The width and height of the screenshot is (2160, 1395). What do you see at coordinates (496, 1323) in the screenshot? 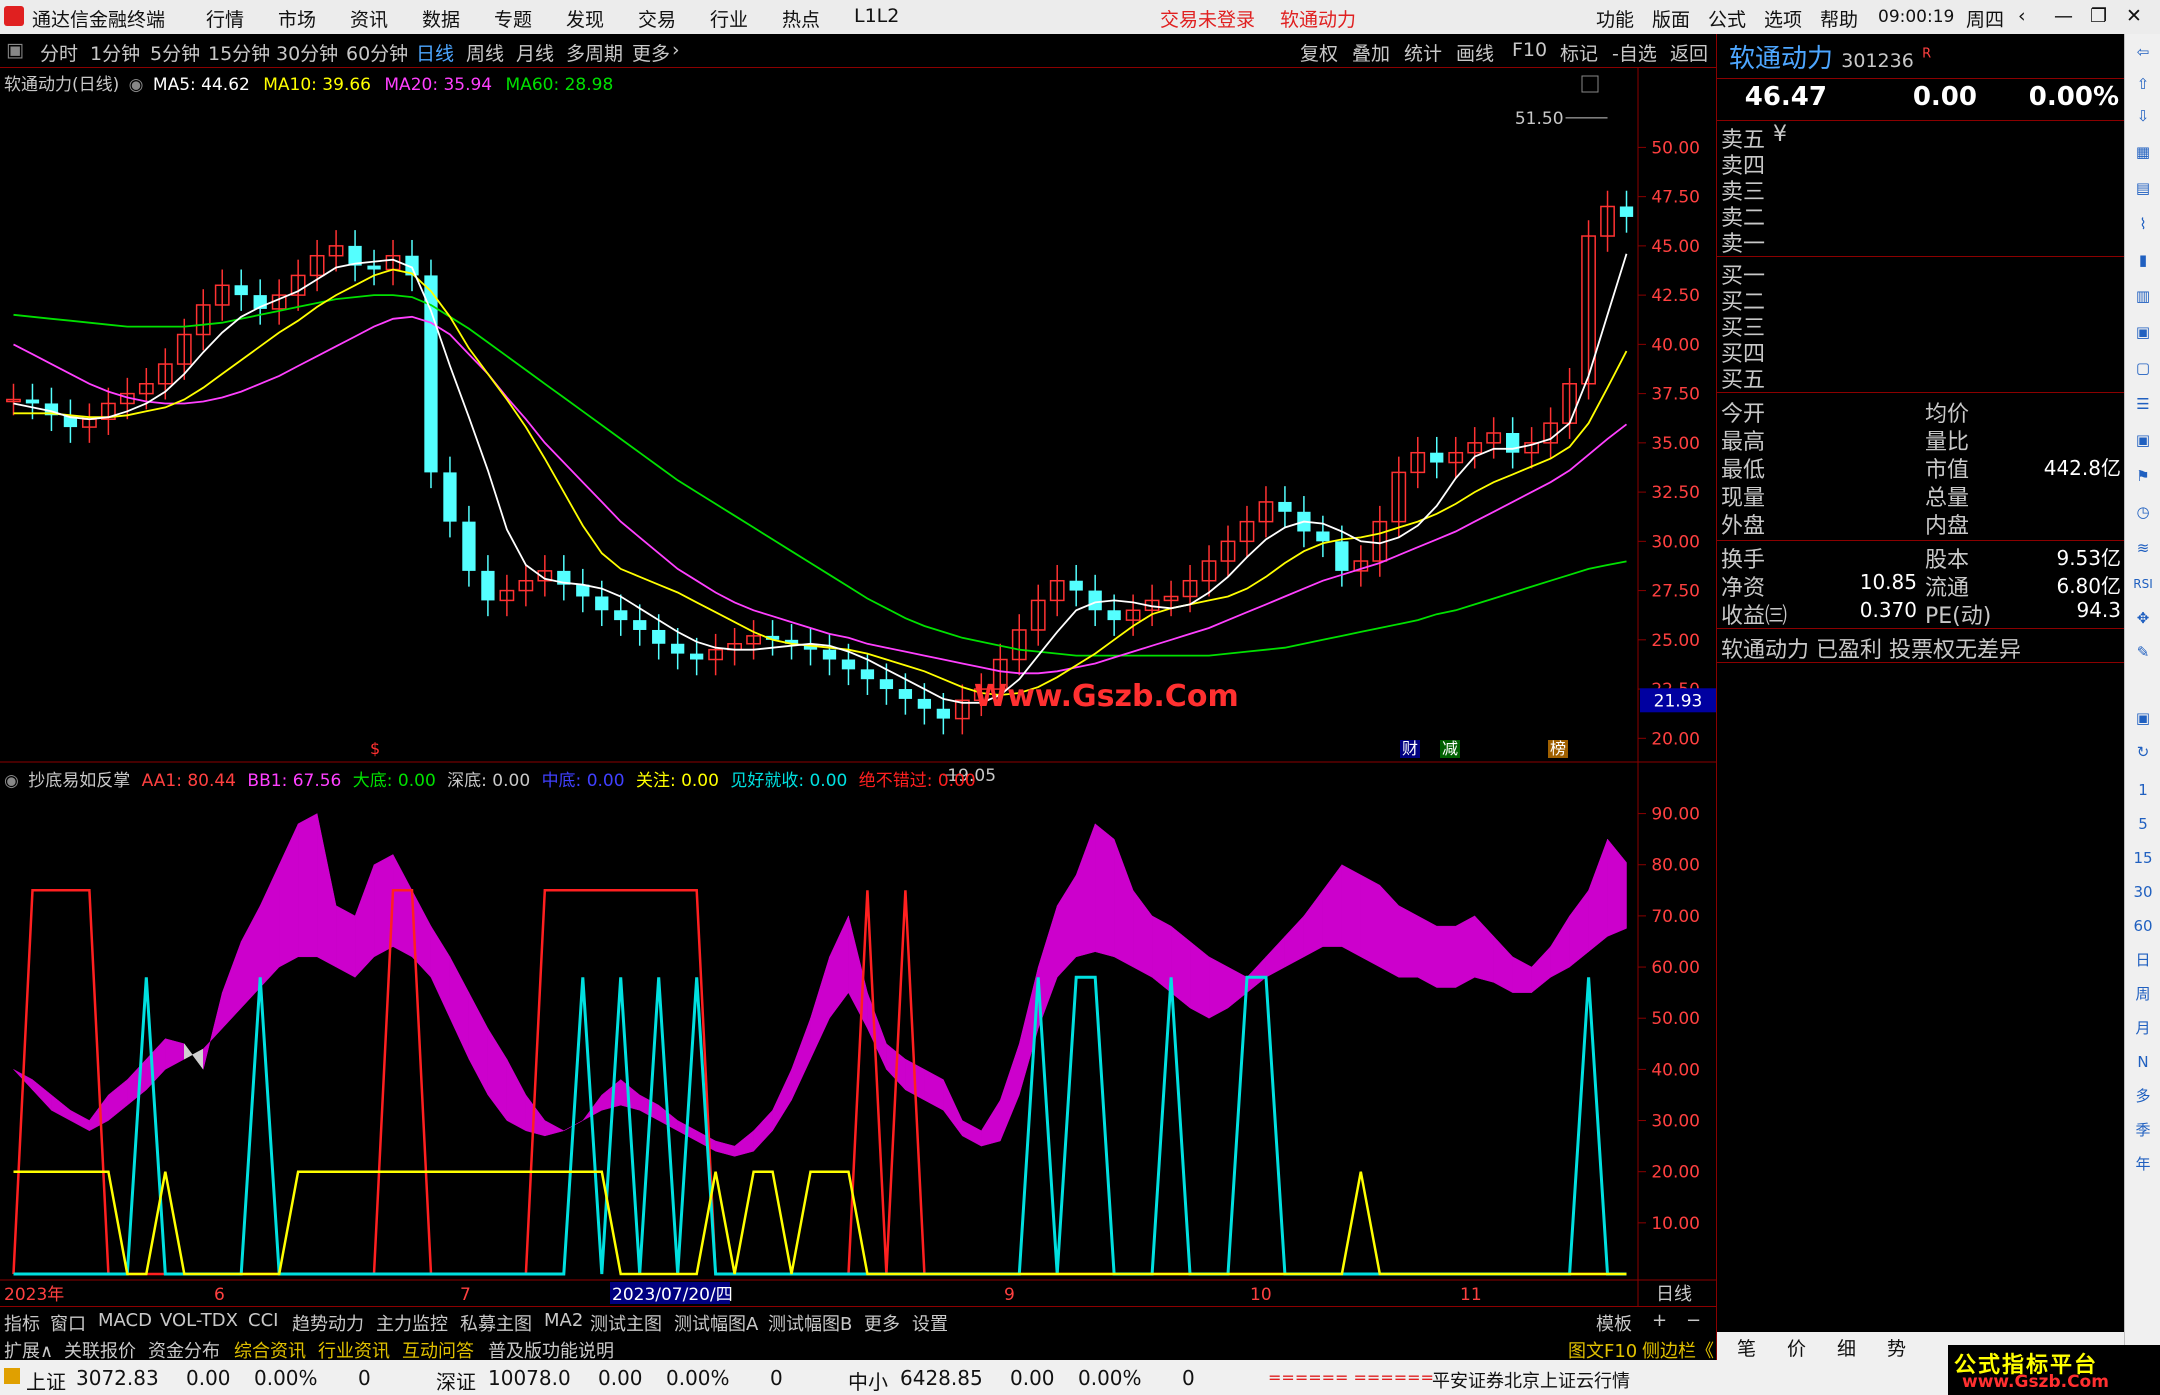
I see `tab-simu: 私募主图` at bounding box center [496, 1323].